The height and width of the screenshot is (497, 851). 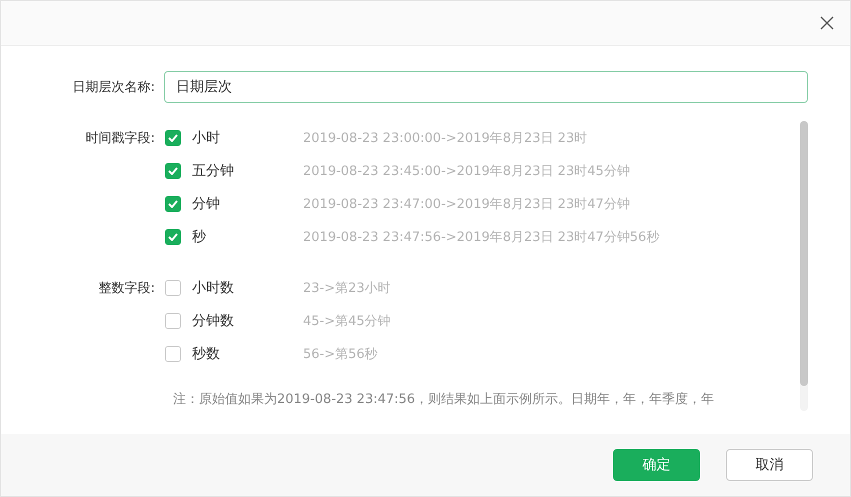 What do you see at coordinates (213, 171) in the screenshot?
I see `checkbox-label: 五分钟` at bounding box center [213, 171].